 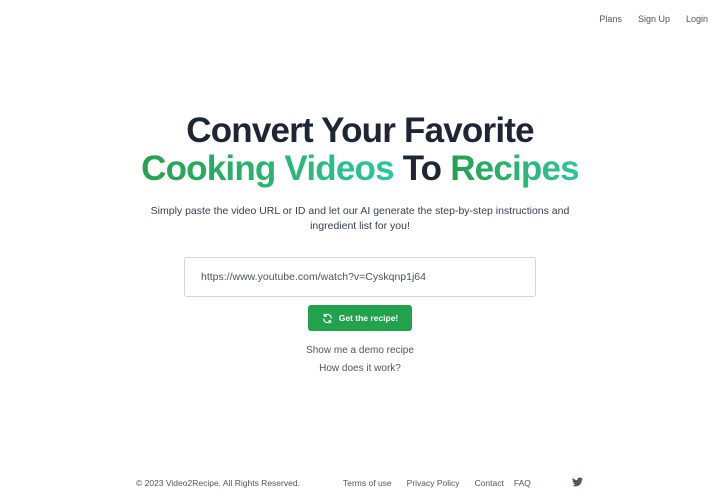 What do you see at coordinates (489, 483) in the screenshot?
I see `footer-contact-link: Contact` at bounding box center [489, 483].